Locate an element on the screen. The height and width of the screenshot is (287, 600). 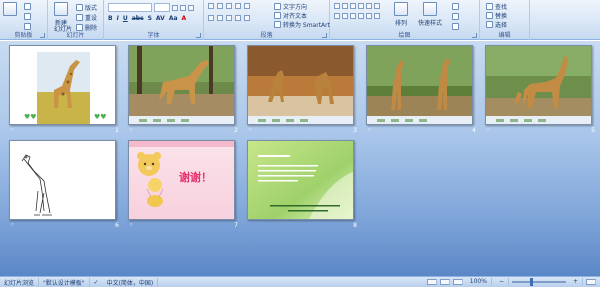
new-slide-icon is located at coordinates (61, 9).